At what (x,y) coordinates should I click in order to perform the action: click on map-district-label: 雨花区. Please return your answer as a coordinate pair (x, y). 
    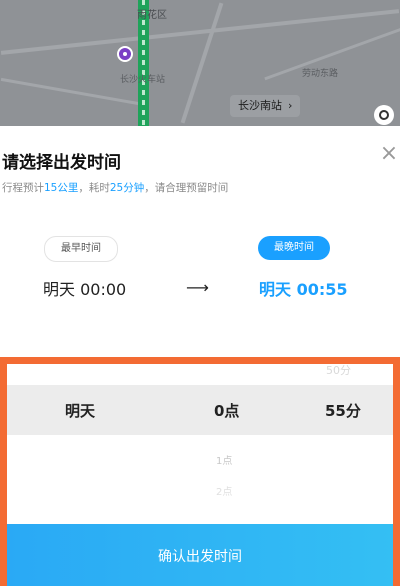
    Looking at the image, I should click on (152, 15).